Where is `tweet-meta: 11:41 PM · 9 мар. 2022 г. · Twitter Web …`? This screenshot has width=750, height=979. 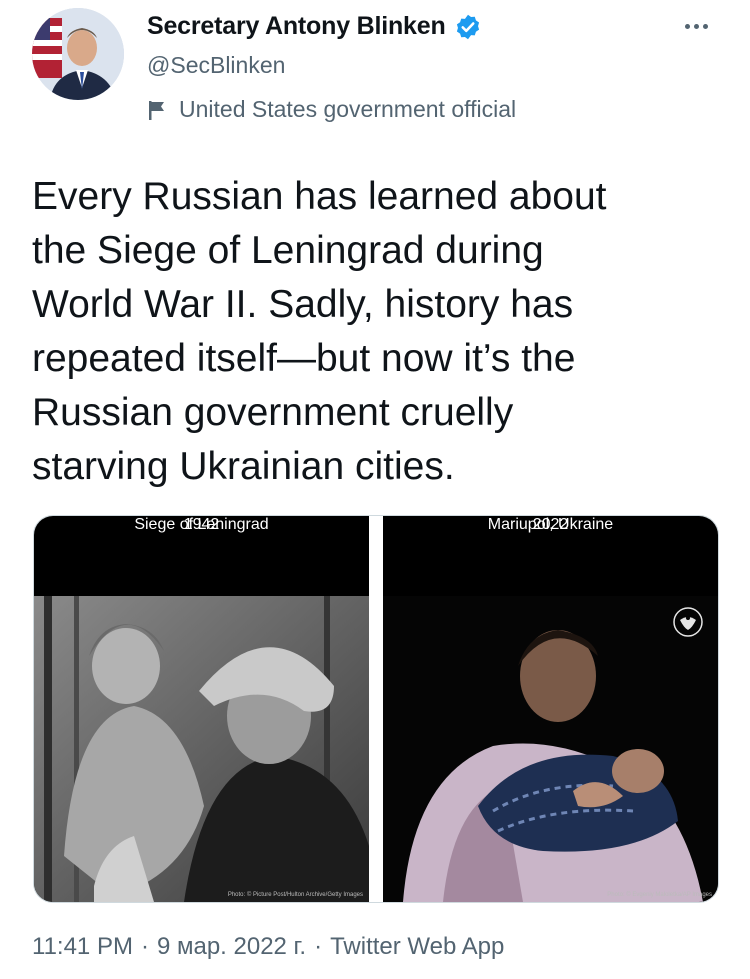
tweet-meta: 11:41 PM · 9 мар. 2022 г. · Twitter Web … is located at coordinates (268, 947).